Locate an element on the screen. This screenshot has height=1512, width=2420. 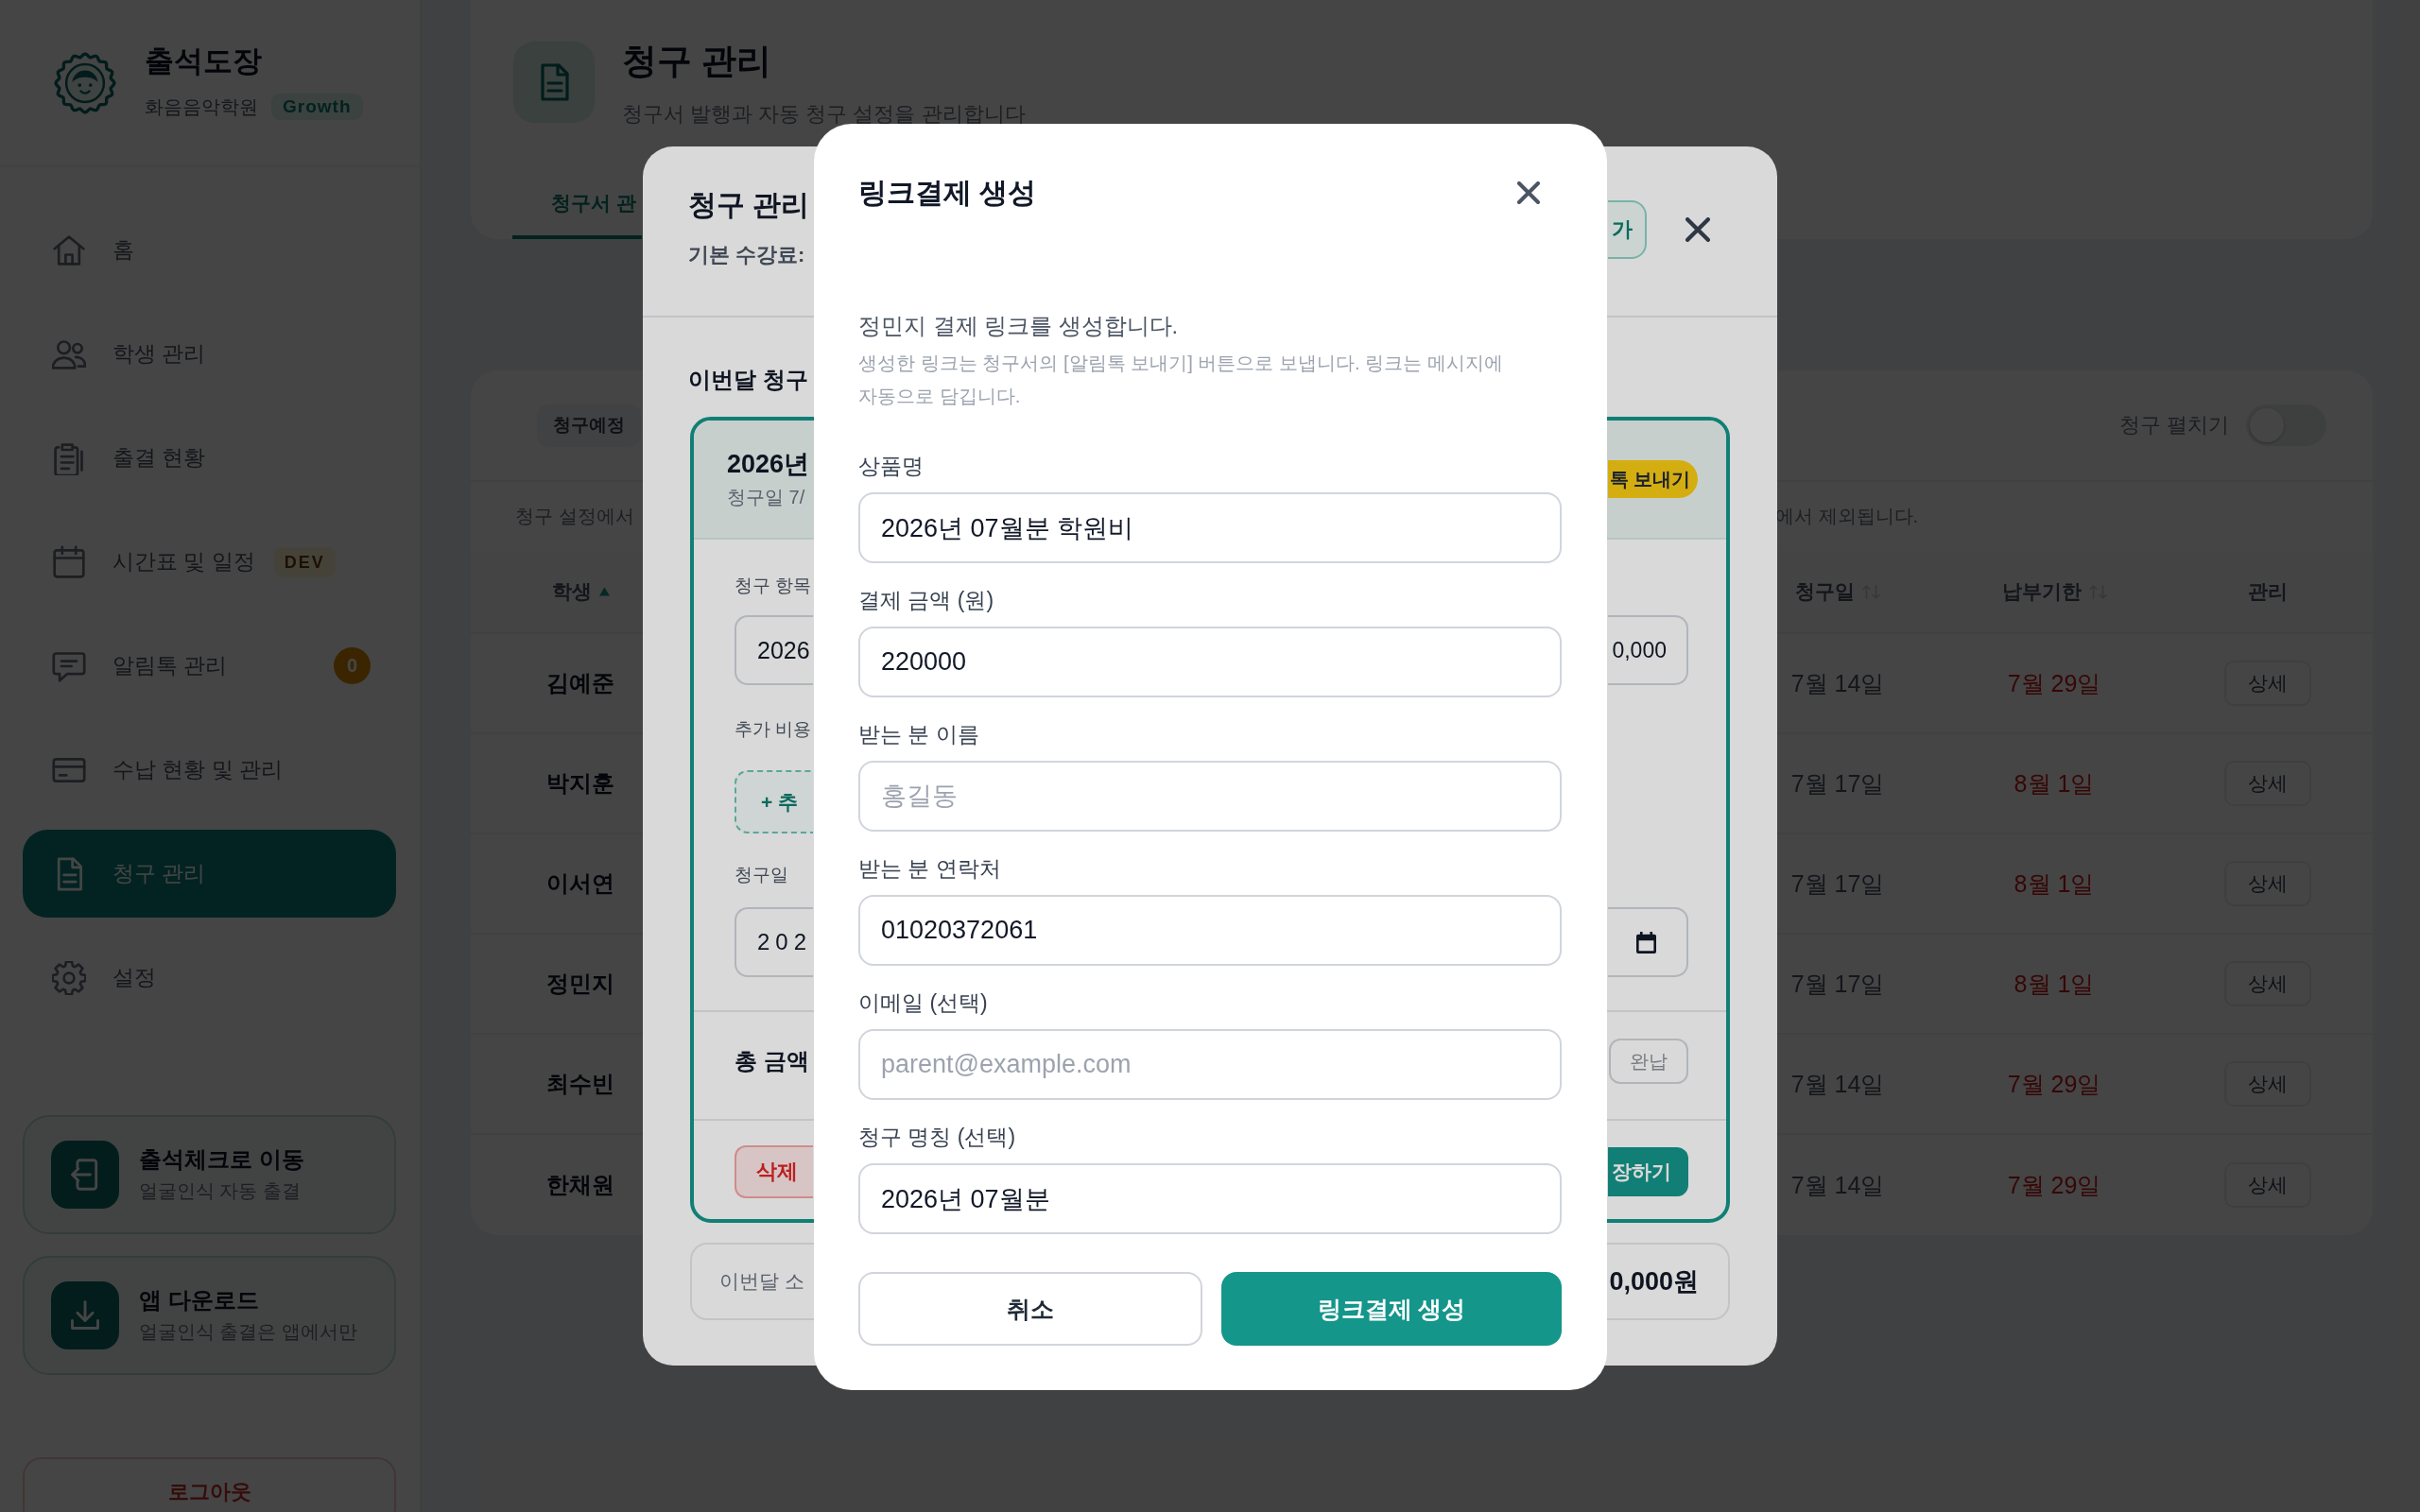
section-title: 이번달 청구 is located at coordinates (748, 380).